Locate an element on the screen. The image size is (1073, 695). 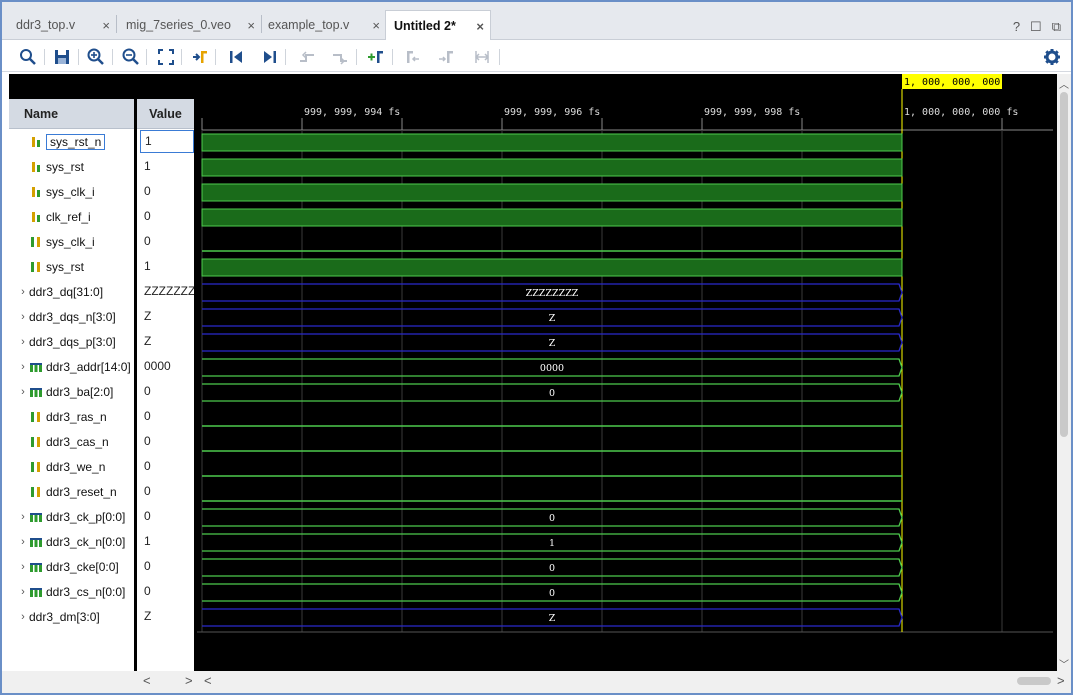
tab-ddr3-top: ddr3_top.v × is located at coordinates (62, 25).